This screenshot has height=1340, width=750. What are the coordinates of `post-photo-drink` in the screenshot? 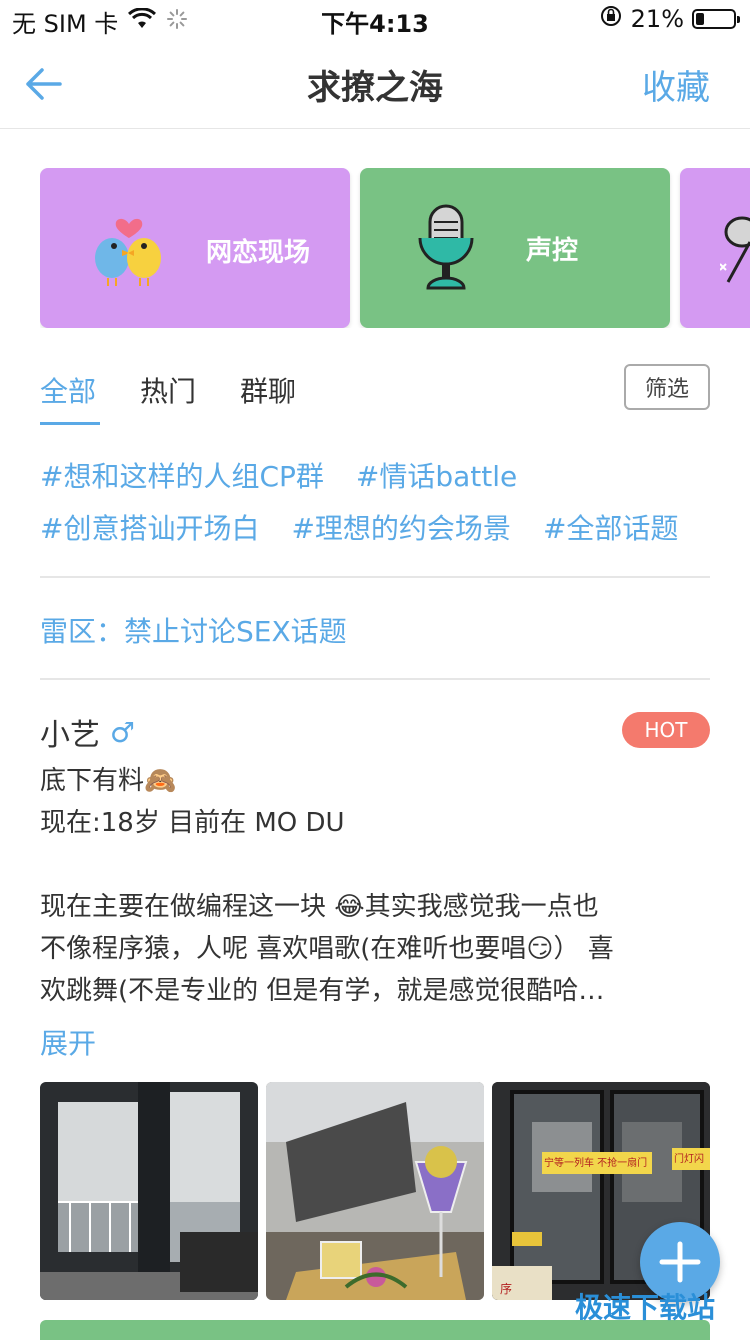 It's located at (375, 1191).